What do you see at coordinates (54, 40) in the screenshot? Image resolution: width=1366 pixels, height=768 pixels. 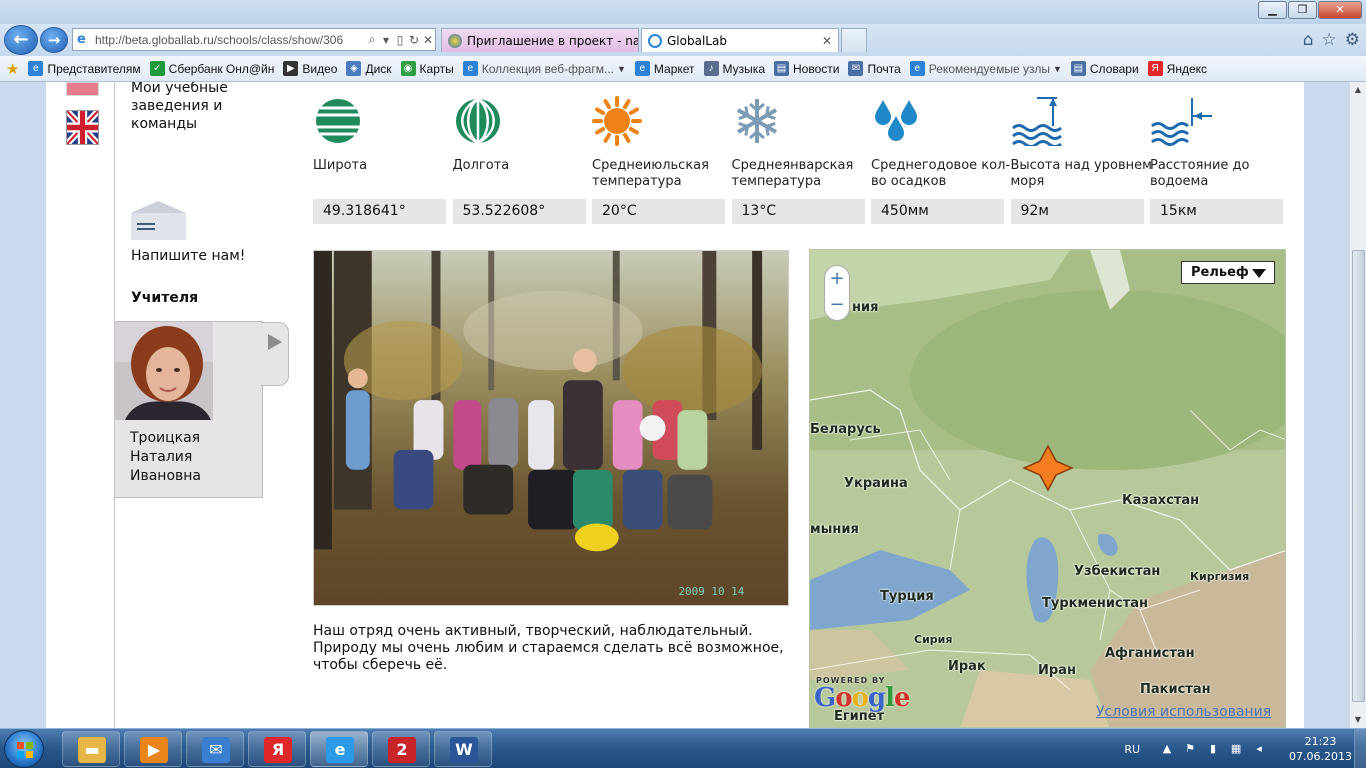 I see `forward-button: →` at bounding box center [54, 40].